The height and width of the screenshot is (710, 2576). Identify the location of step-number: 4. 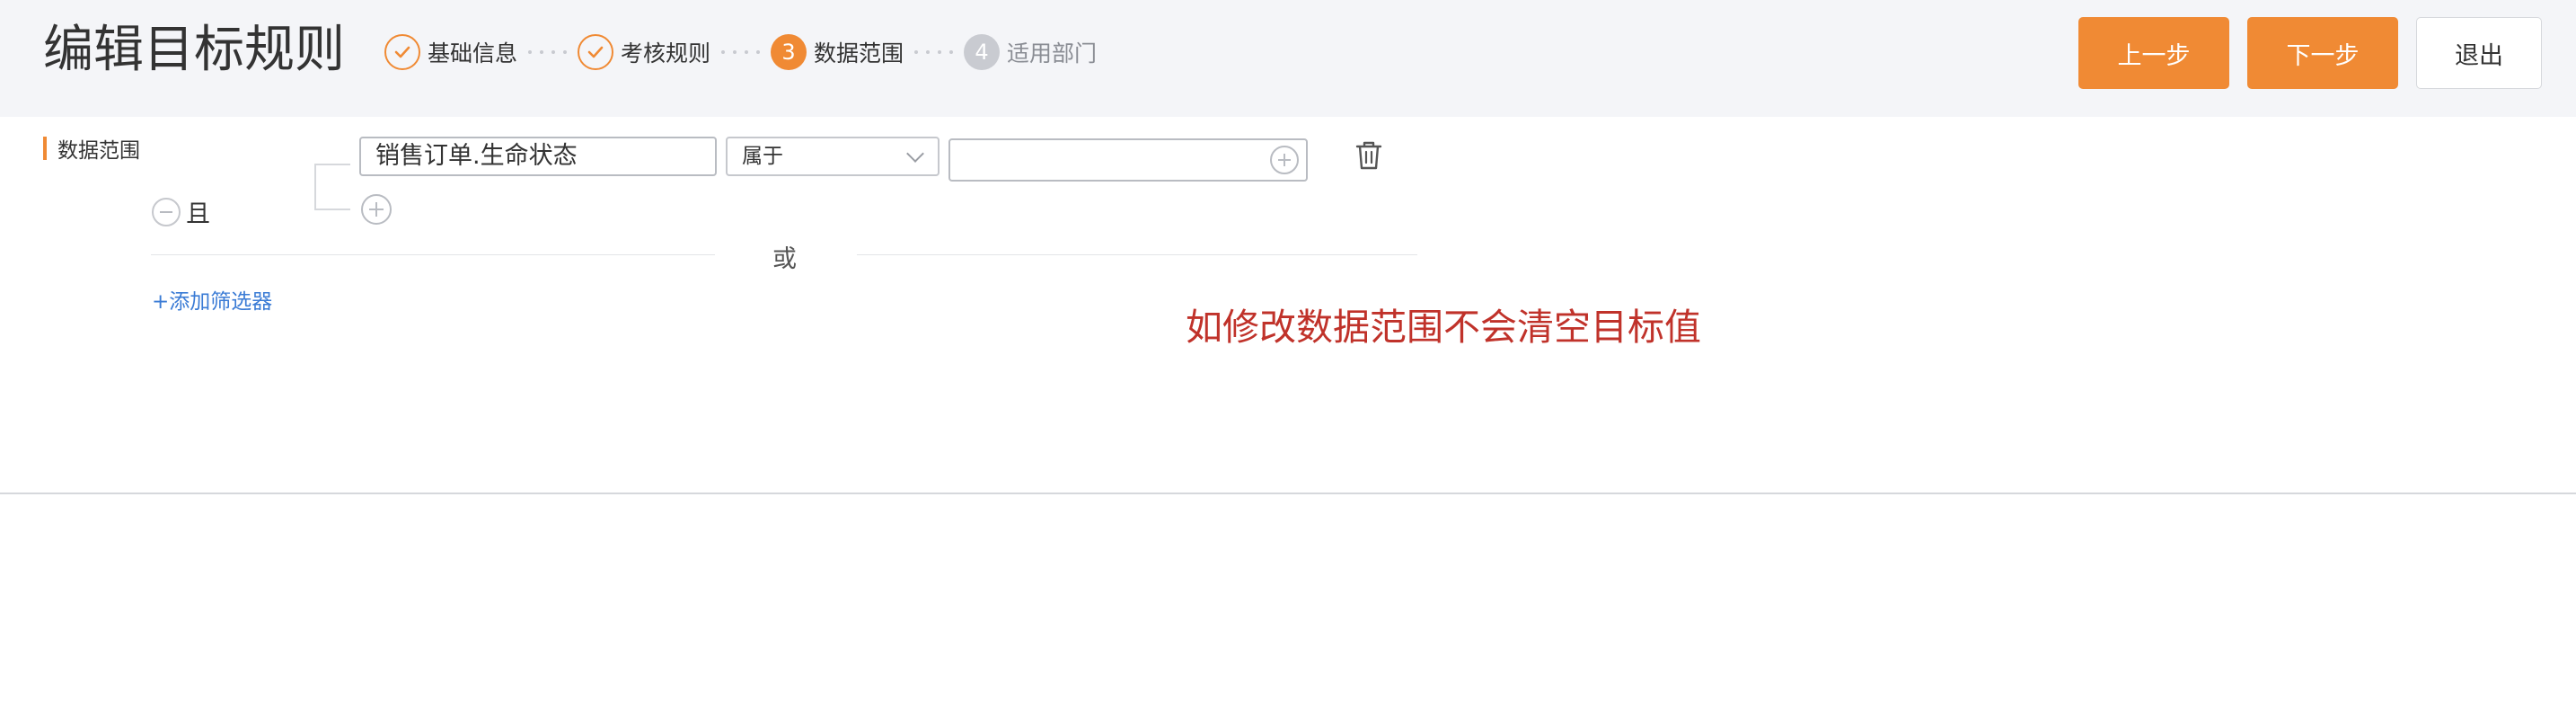
(982, 52).